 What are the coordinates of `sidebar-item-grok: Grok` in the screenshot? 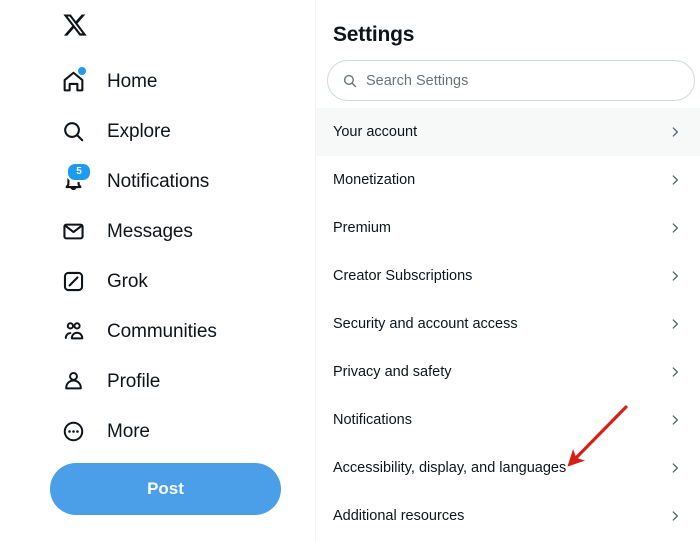 It's located at (158, 281).